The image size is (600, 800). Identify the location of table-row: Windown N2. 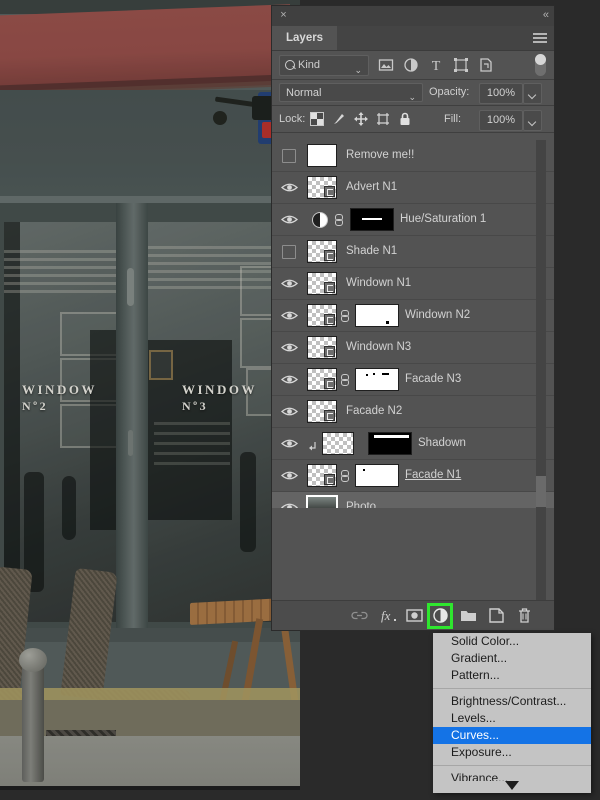
(413, 316).